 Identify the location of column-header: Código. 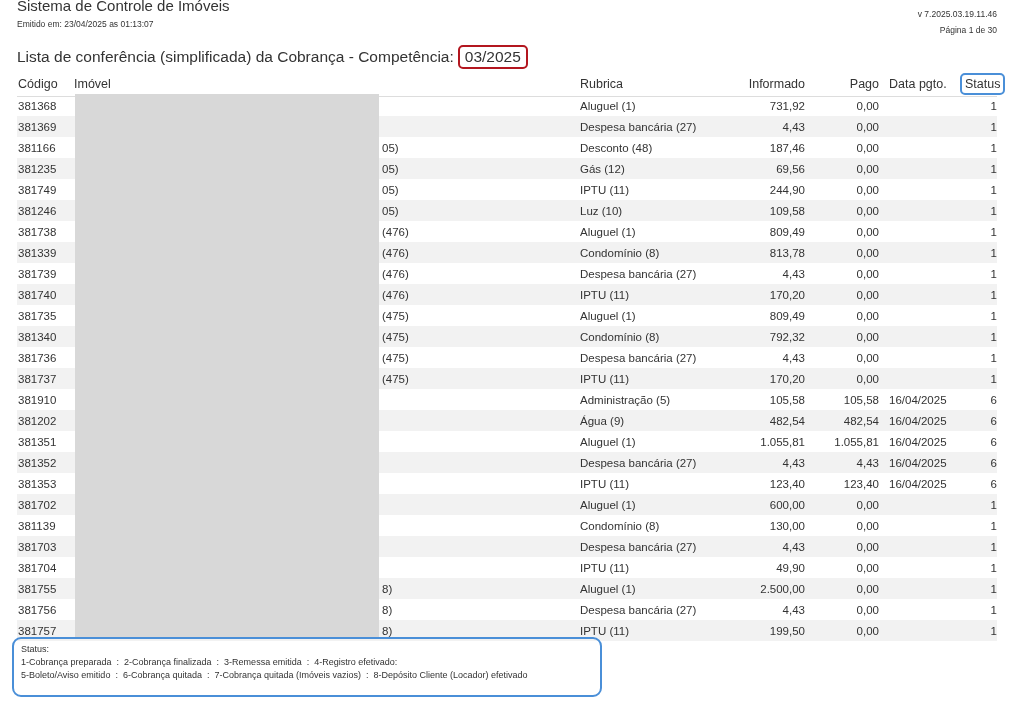
(38, 84).